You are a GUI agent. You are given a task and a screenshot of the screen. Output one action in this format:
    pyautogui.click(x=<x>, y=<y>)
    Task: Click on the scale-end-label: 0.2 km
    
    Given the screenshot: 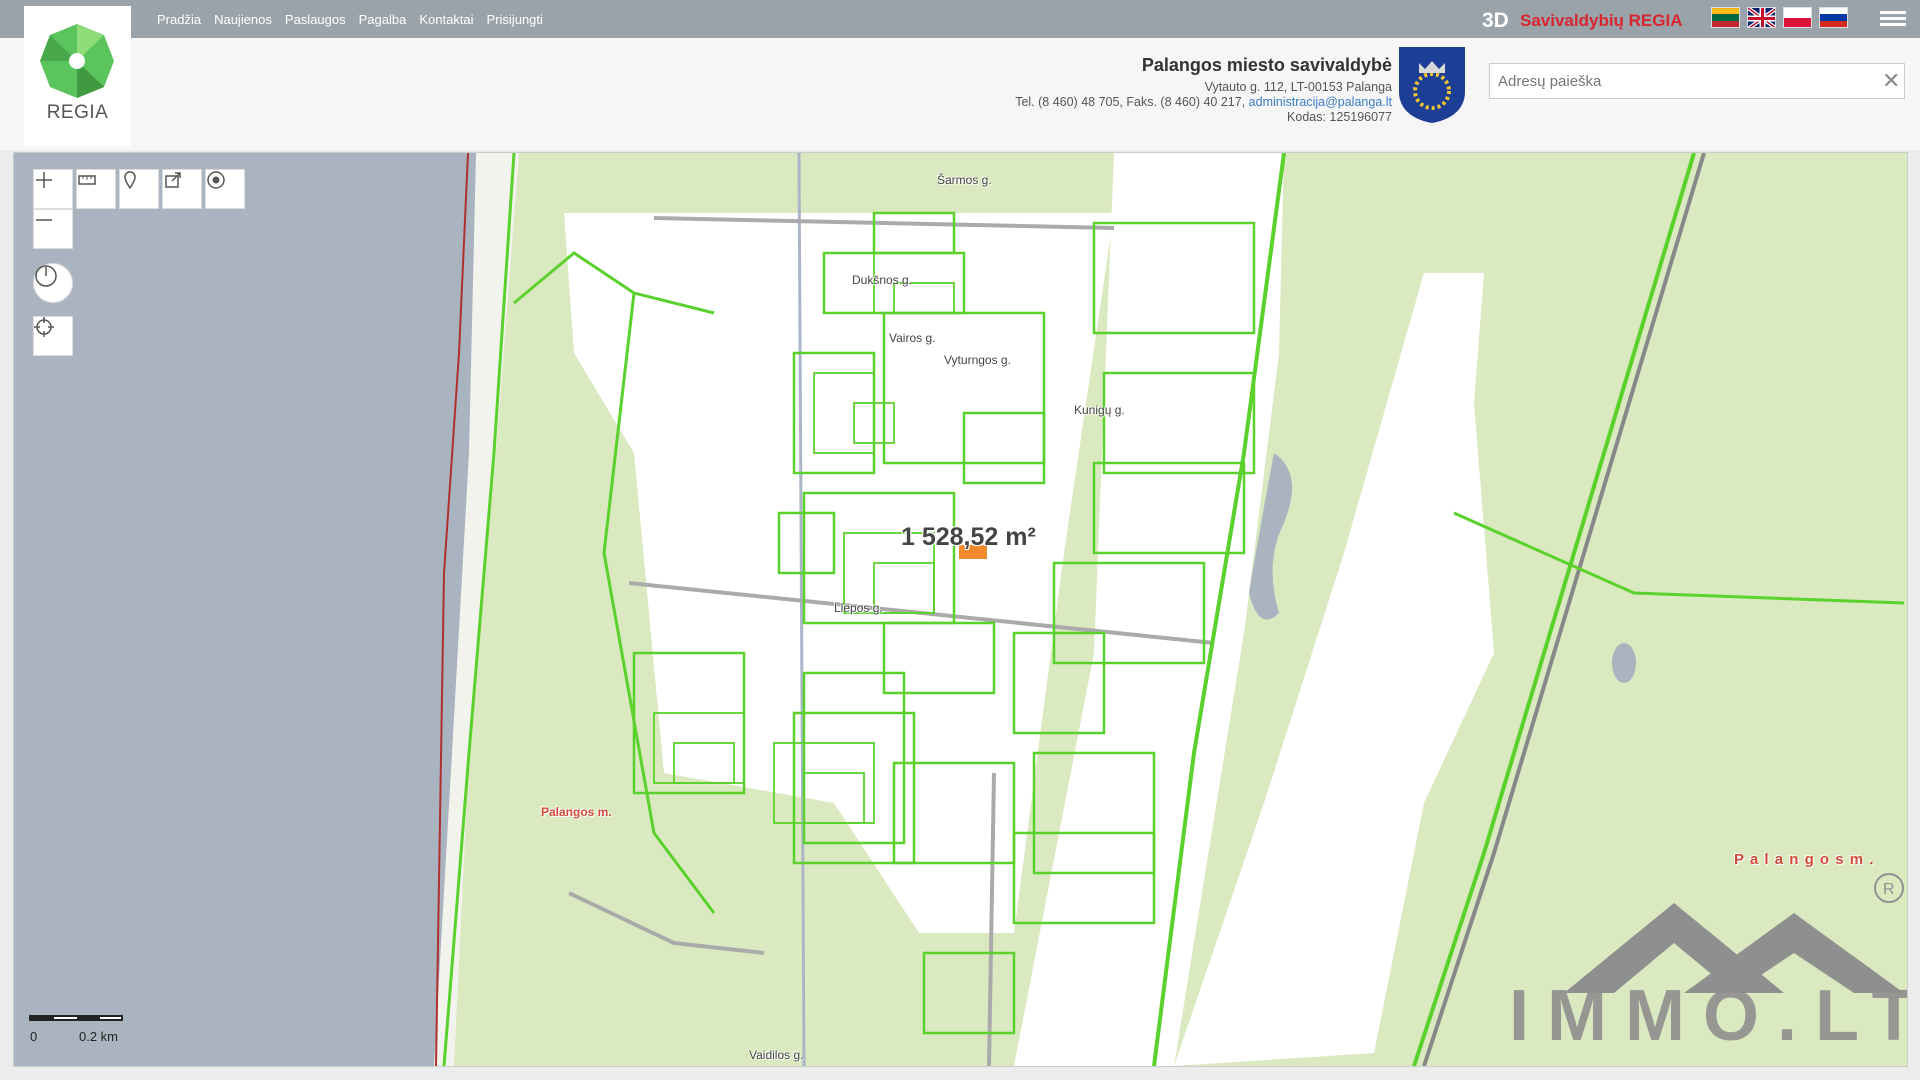 What is the action you would take?
    pyautogui.click(x=99, y=1036)
    